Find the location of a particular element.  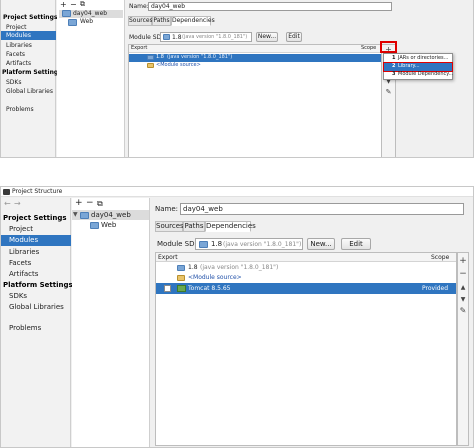

table-row: 1.8 (java version "1.8.0_181") is located at coordinates (306, 268).